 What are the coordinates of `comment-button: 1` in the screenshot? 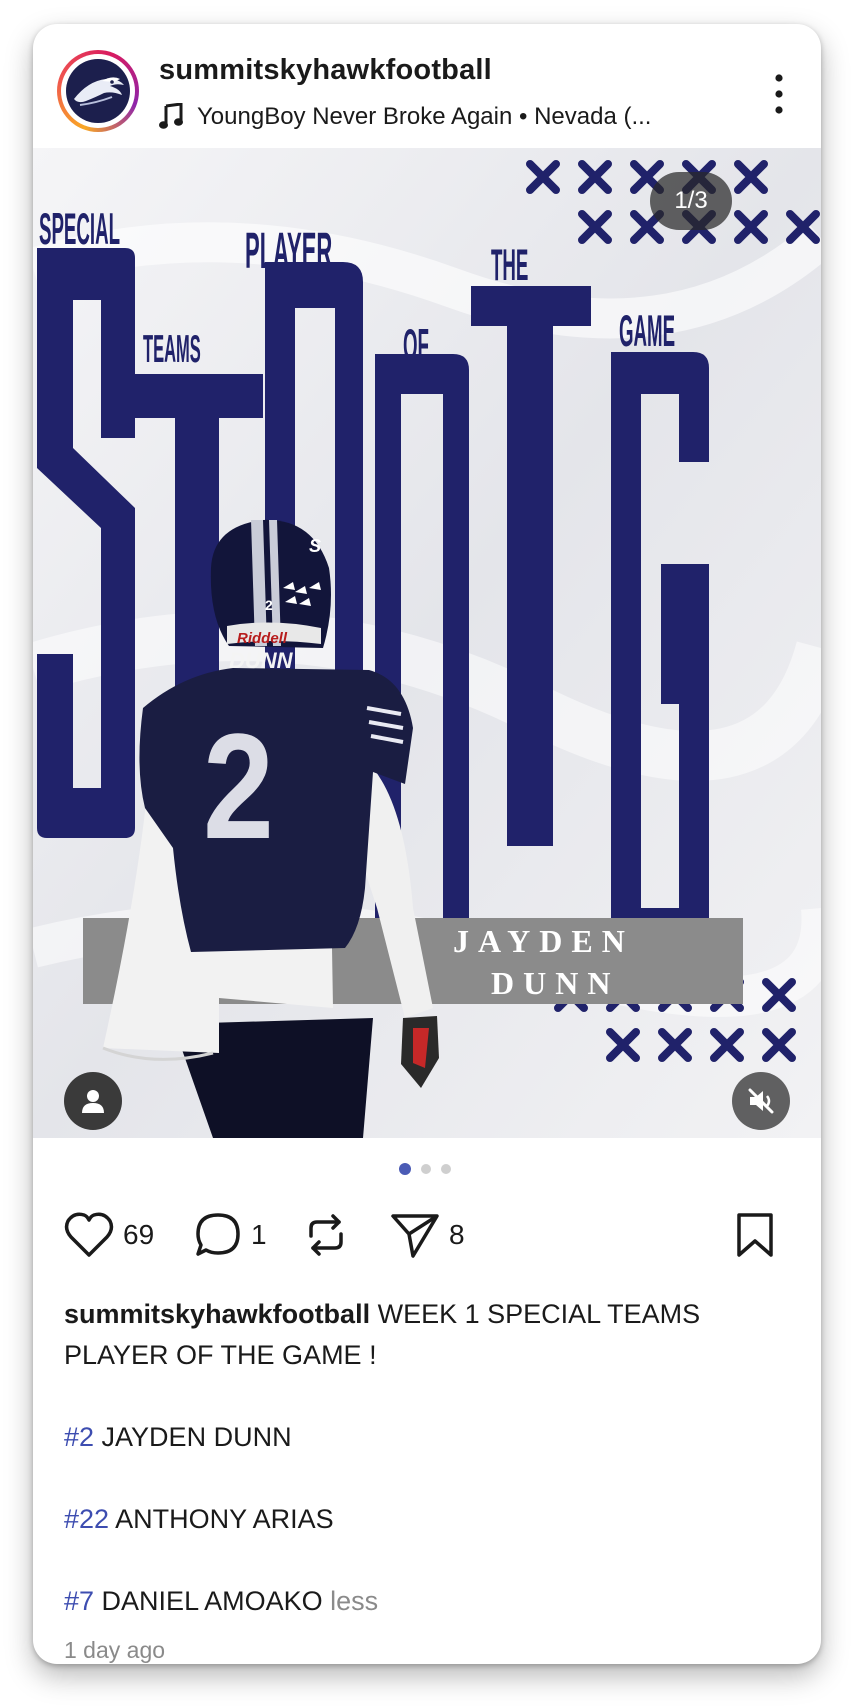 It's located at (230, 1235).